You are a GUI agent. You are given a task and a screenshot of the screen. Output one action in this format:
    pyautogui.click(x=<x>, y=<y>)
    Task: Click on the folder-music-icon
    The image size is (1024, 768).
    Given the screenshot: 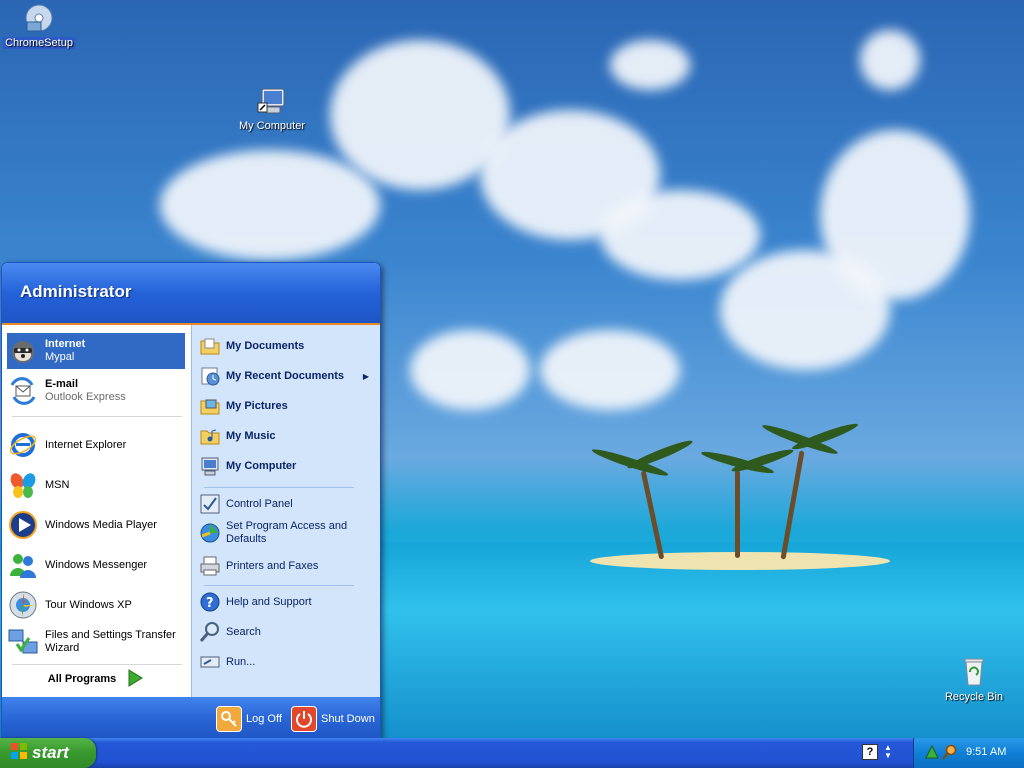 What is the action you would take?
    pyautogui.click(x=210, y=436)
    